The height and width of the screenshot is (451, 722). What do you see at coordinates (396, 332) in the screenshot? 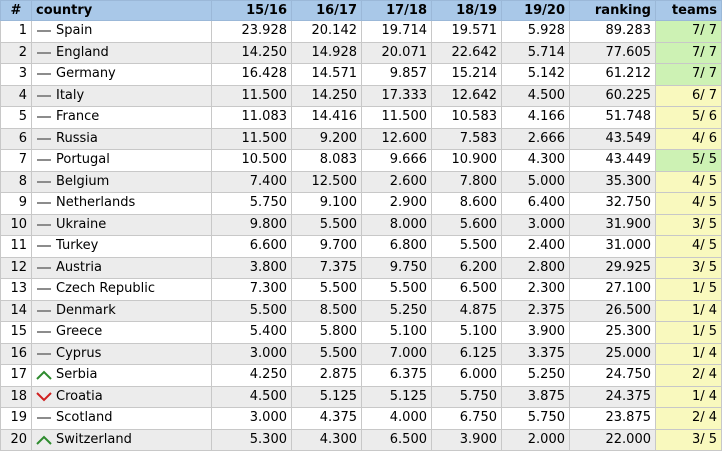
I see `season-1718-cell: 5.100` at bounding box center [396, 332].